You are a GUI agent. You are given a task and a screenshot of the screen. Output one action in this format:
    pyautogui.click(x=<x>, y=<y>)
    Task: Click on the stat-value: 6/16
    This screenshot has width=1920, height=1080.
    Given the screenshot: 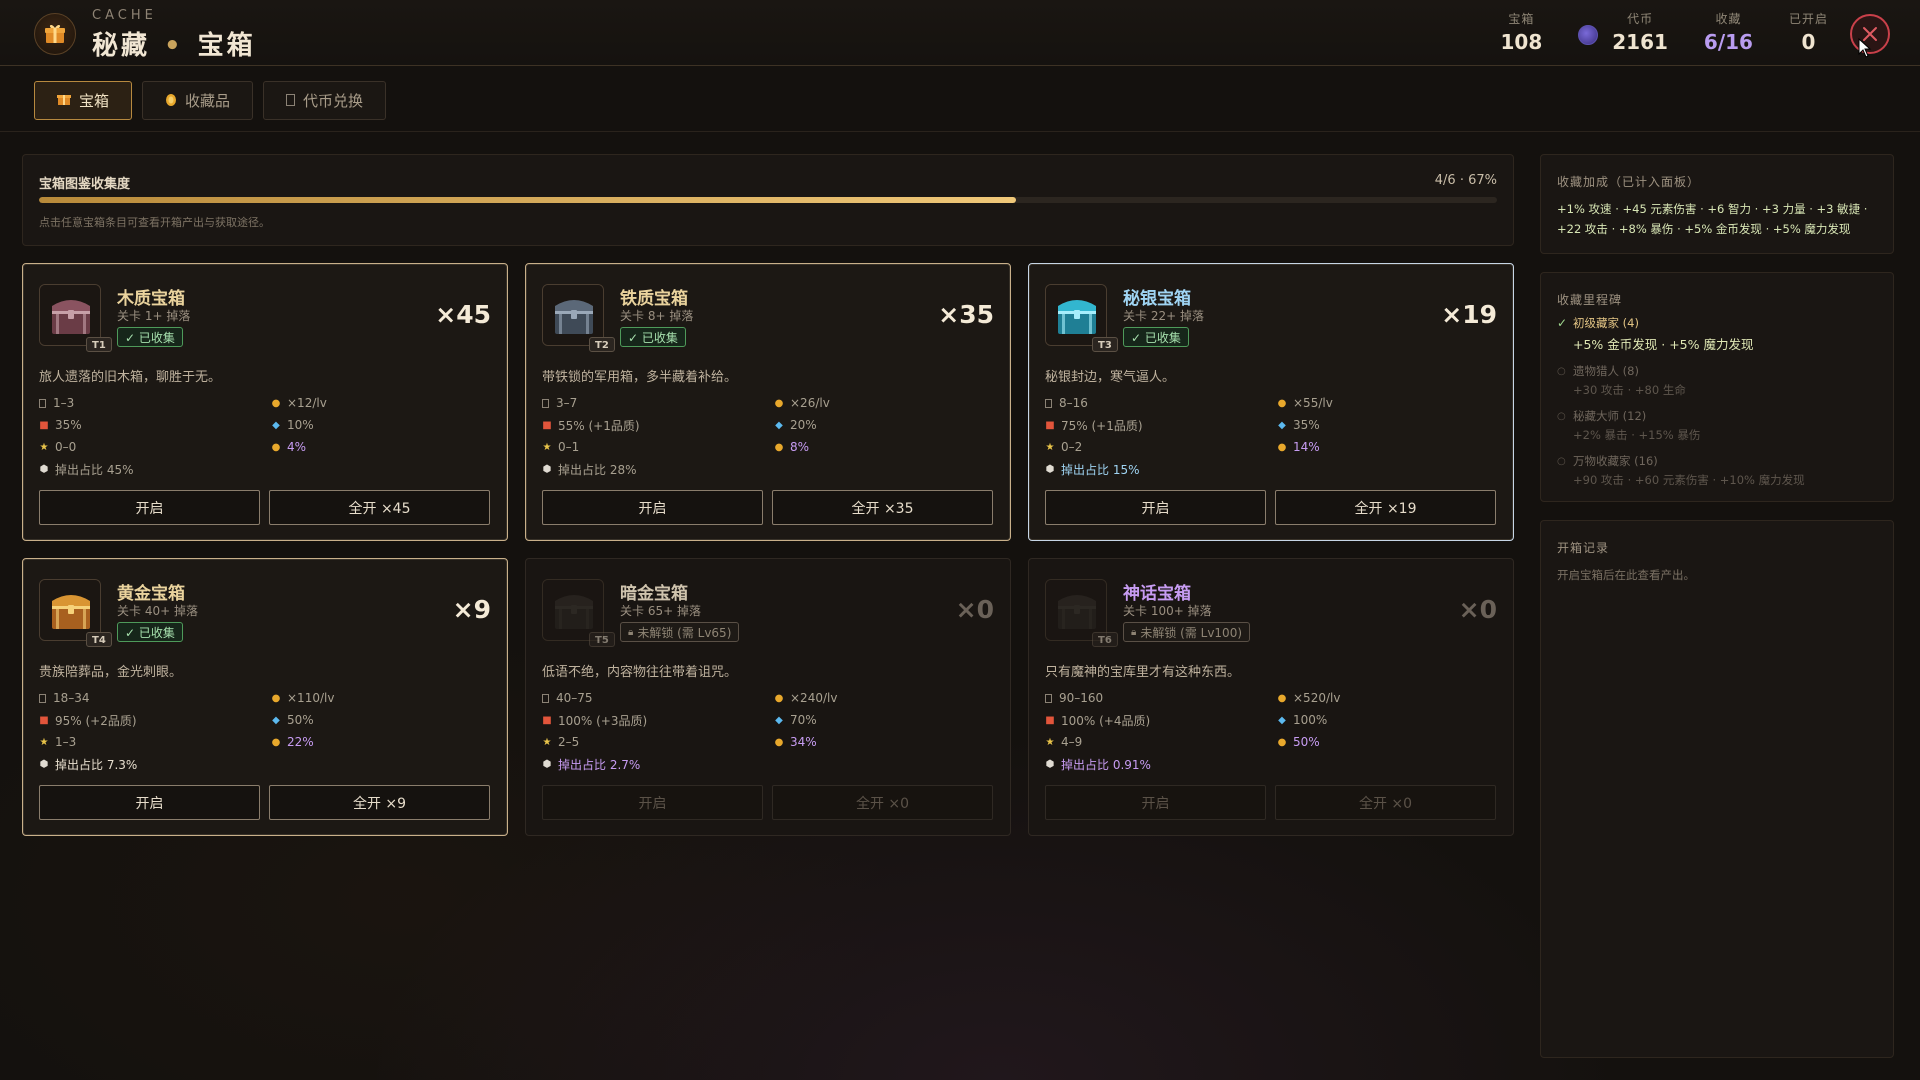 What is the action you would take?
    pyautogui.click(x=1728, y=42)
    